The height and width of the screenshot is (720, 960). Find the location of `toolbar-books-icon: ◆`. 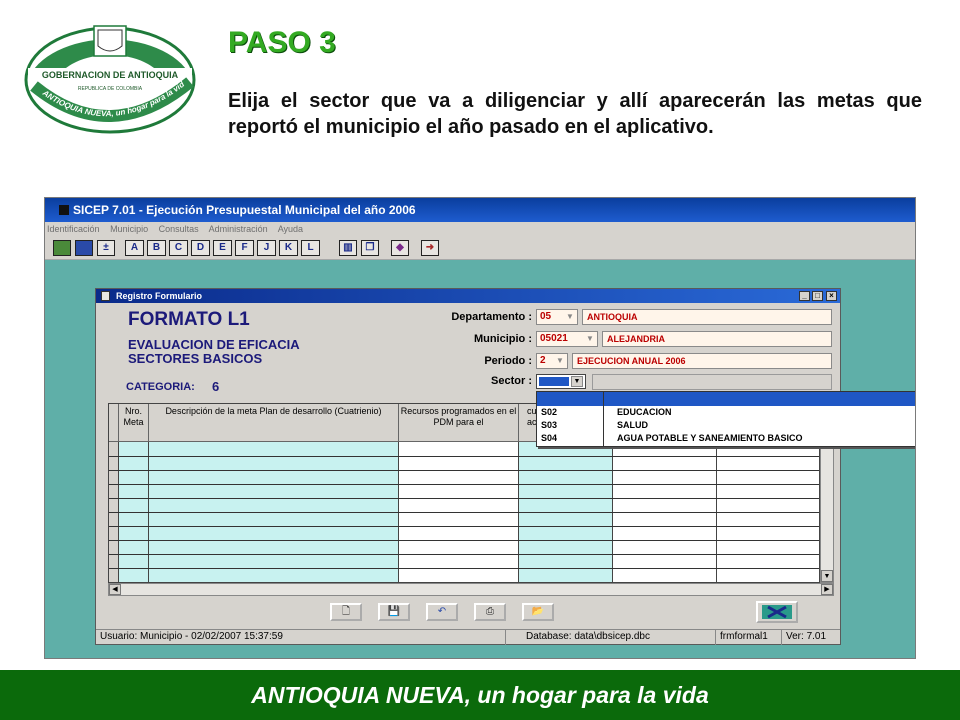

toolbar-books-icon: ◆ is located at coordinates (400, 248).